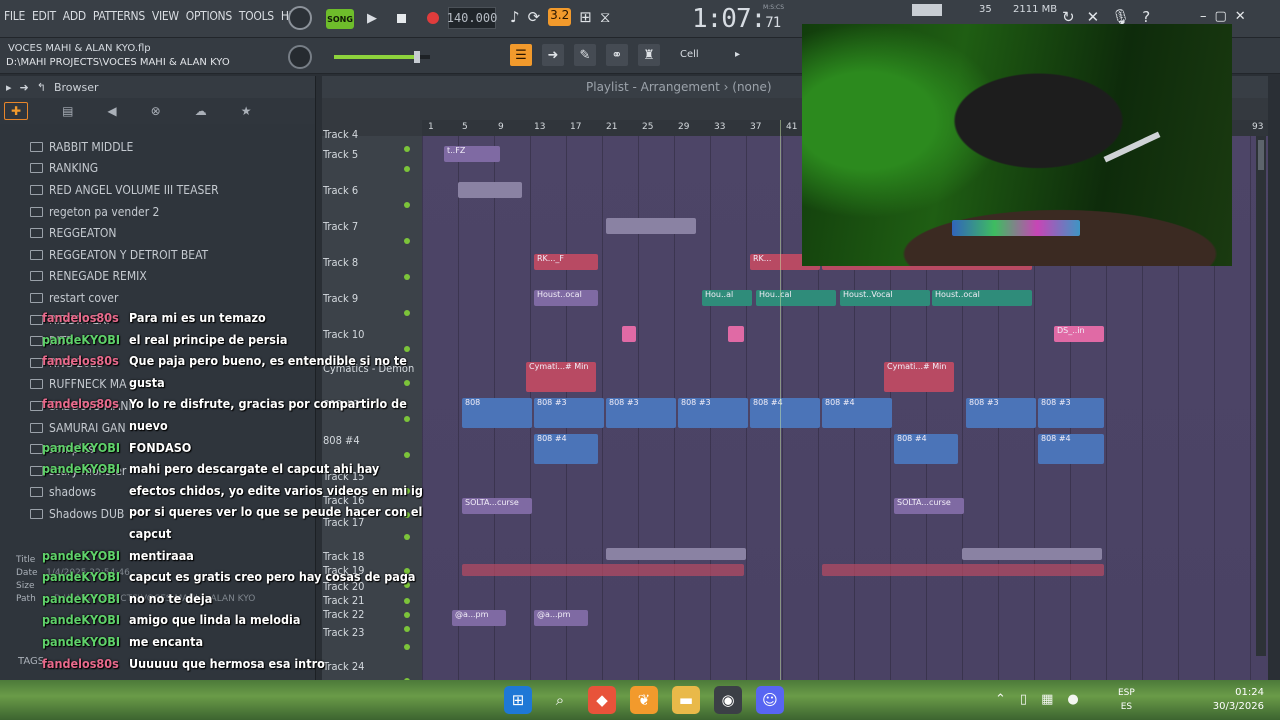 Image resolution: width=1280 pixels, height=720 pixels. Describe the element at coordinates (44, 16) in the screenshot. I see `menu-edit: EDIT` at that location.